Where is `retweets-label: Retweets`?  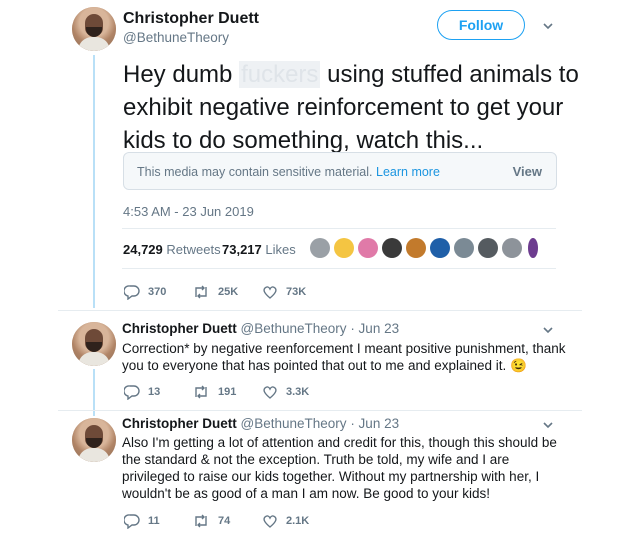 retweets-label: Retweets is located at coordinates (193, 249).